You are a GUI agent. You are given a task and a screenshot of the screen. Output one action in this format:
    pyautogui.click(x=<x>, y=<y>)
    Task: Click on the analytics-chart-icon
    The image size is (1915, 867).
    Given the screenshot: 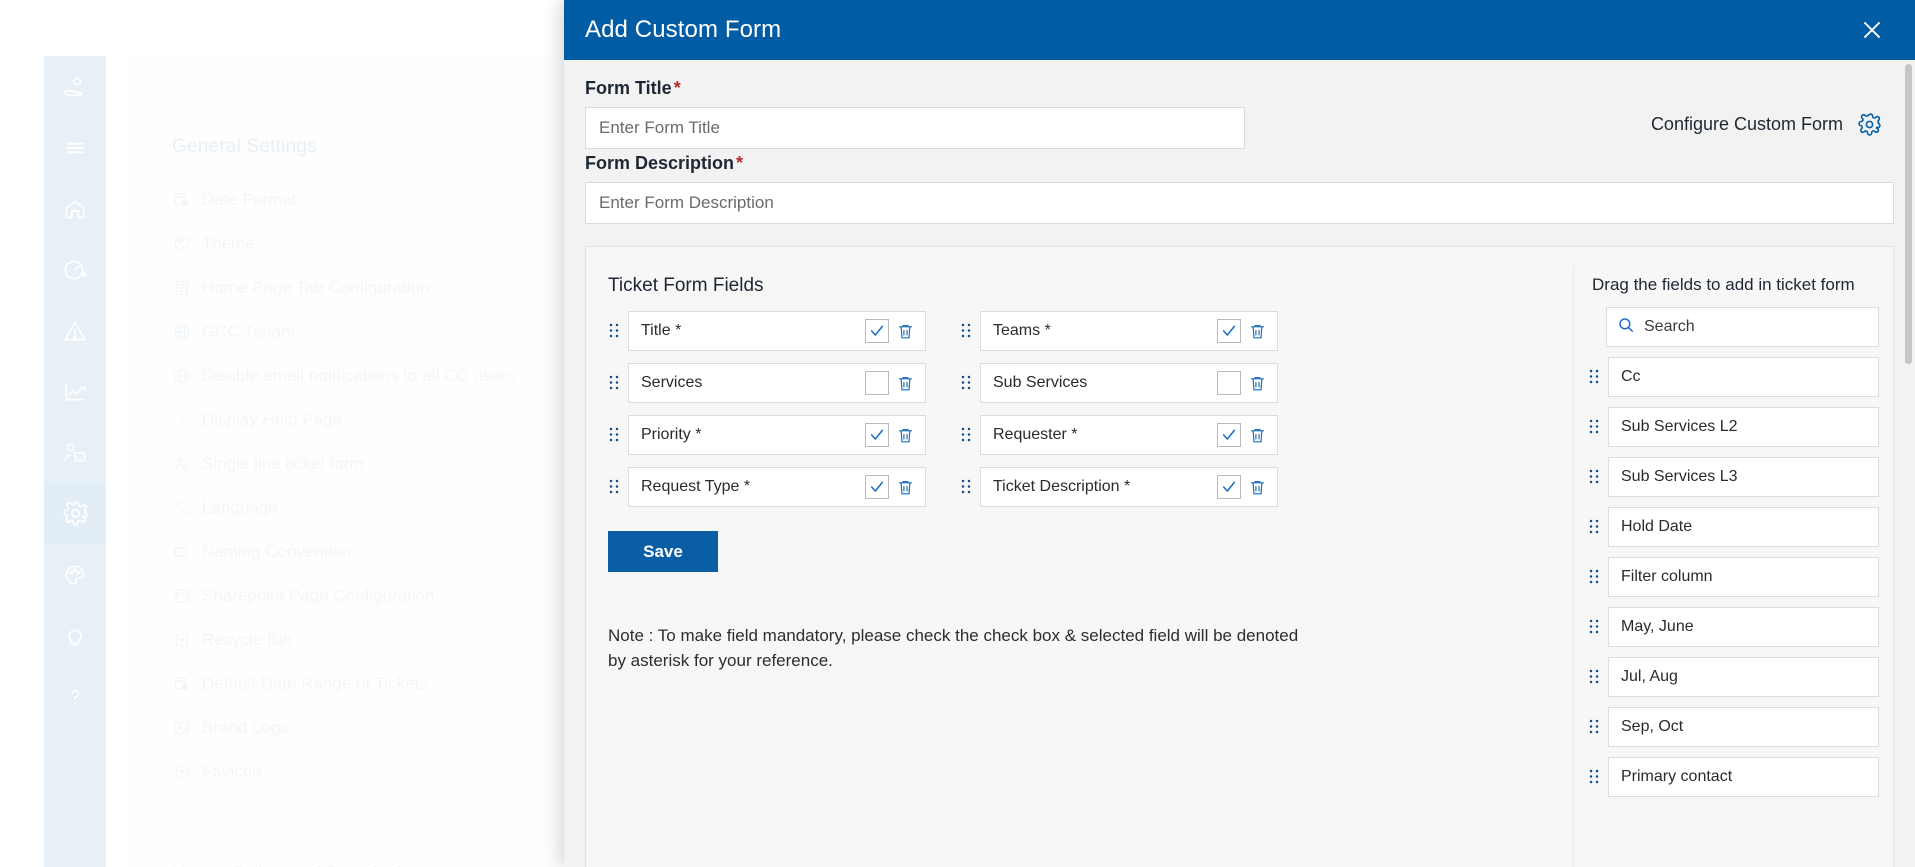 What is the action you would take?
    pyautogui.click(x=75, y=391)
    